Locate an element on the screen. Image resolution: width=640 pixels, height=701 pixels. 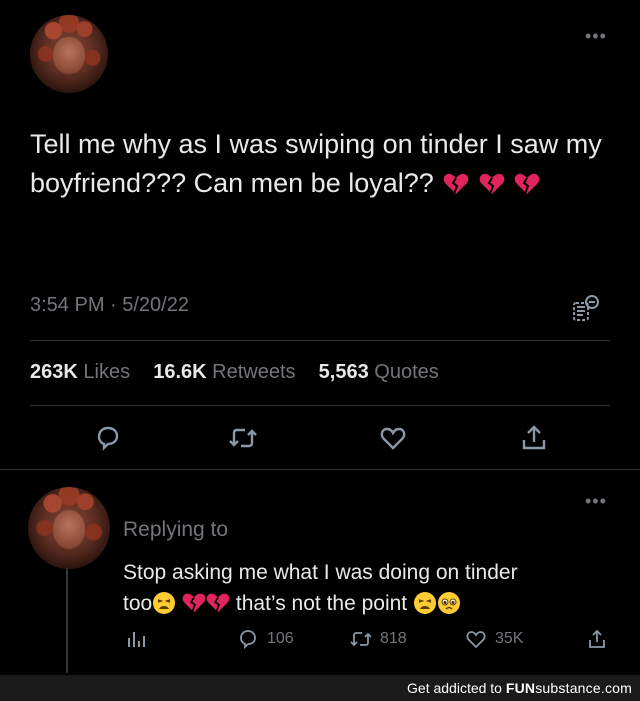
avatar is located at coordinates (69, 54).